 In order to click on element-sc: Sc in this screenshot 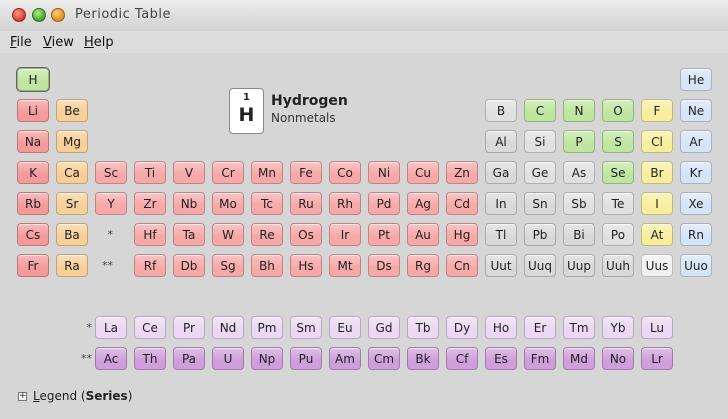, I will do `click(111, 172)`.